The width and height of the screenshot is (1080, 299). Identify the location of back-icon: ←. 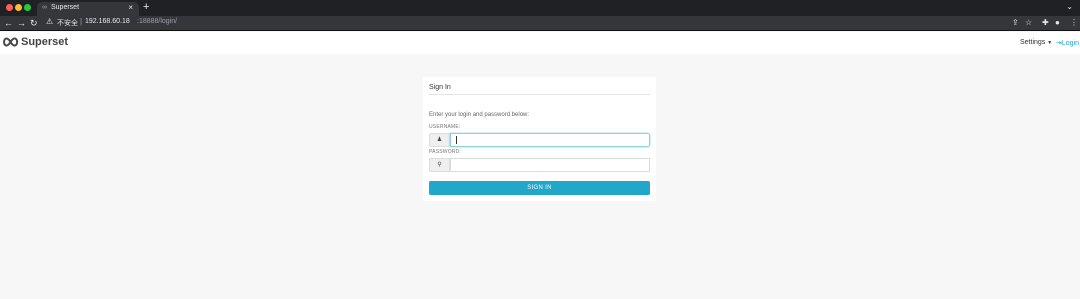
(8, 23).